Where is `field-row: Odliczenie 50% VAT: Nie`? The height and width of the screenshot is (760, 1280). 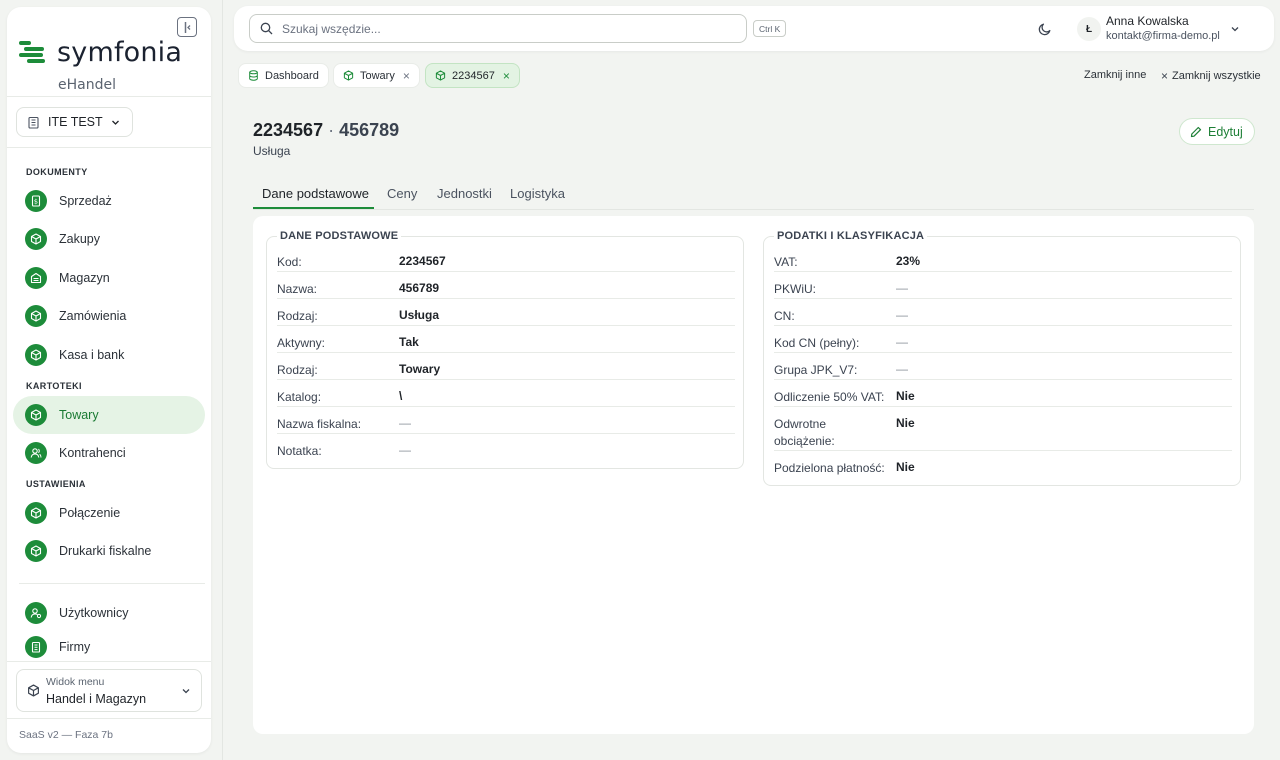 field-row: Odliczenie 50% VAT: Nie is located at coordinates (1003, 393).